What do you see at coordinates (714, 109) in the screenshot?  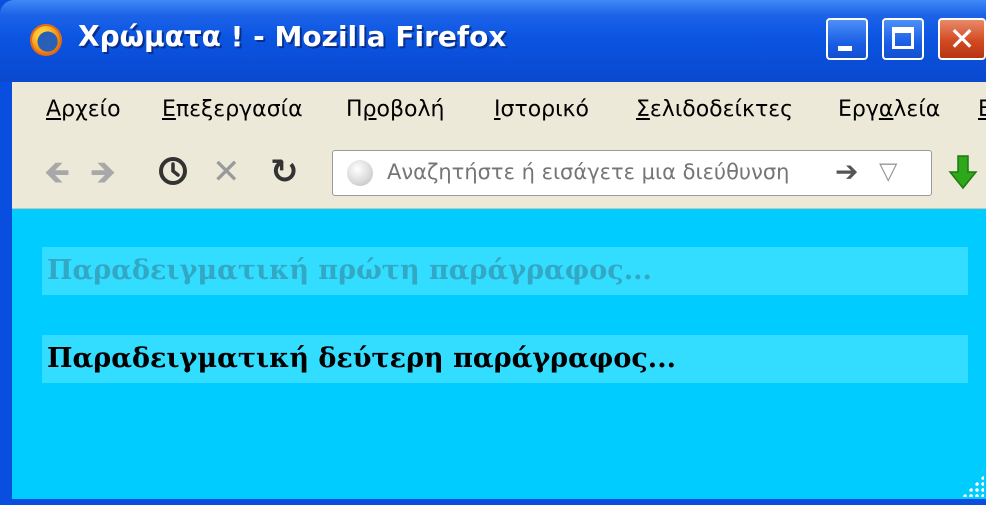 I see `menu-bookmarks: Σελιδοδείκτες` at bounding box center [714, 109].